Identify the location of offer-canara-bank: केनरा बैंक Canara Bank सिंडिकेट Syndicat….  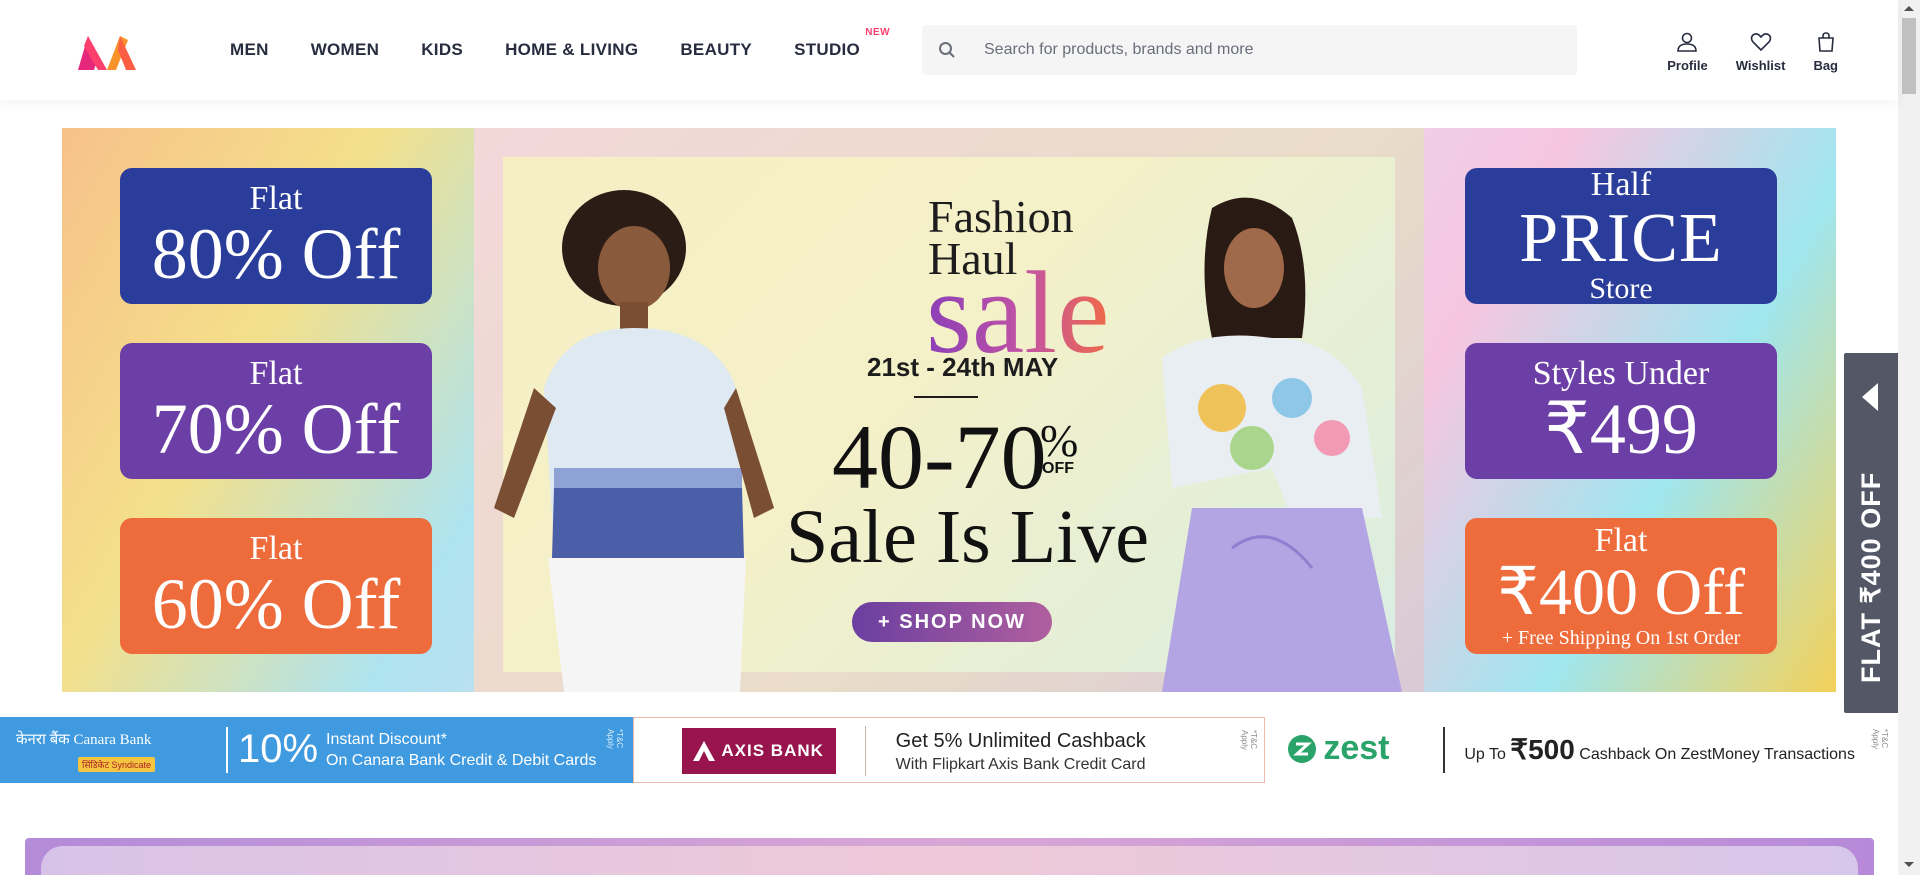
(316, 750).